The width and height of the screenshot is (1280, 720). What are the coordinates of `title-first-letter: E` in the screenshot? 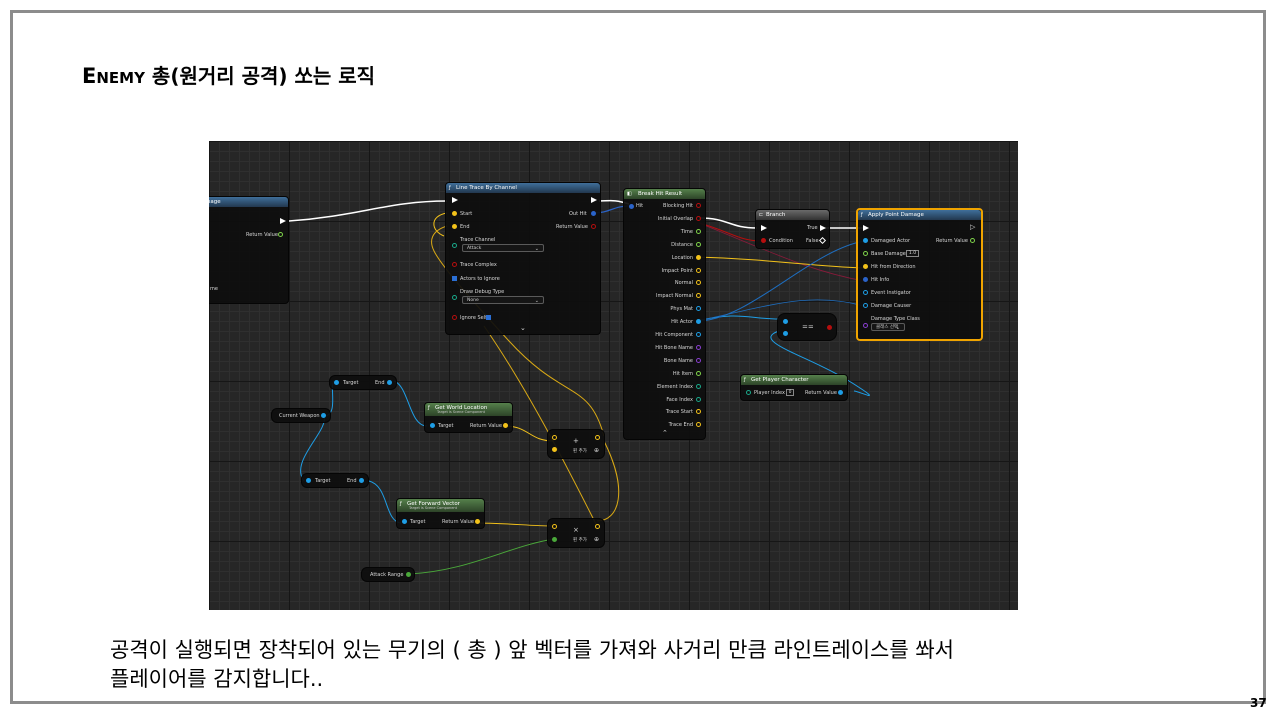 It's located at (89, 76).